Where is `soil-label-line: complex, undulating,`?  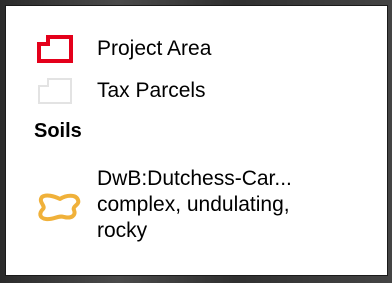
soil-label-line: complex, undulating, is located at coordinates (193, 204).